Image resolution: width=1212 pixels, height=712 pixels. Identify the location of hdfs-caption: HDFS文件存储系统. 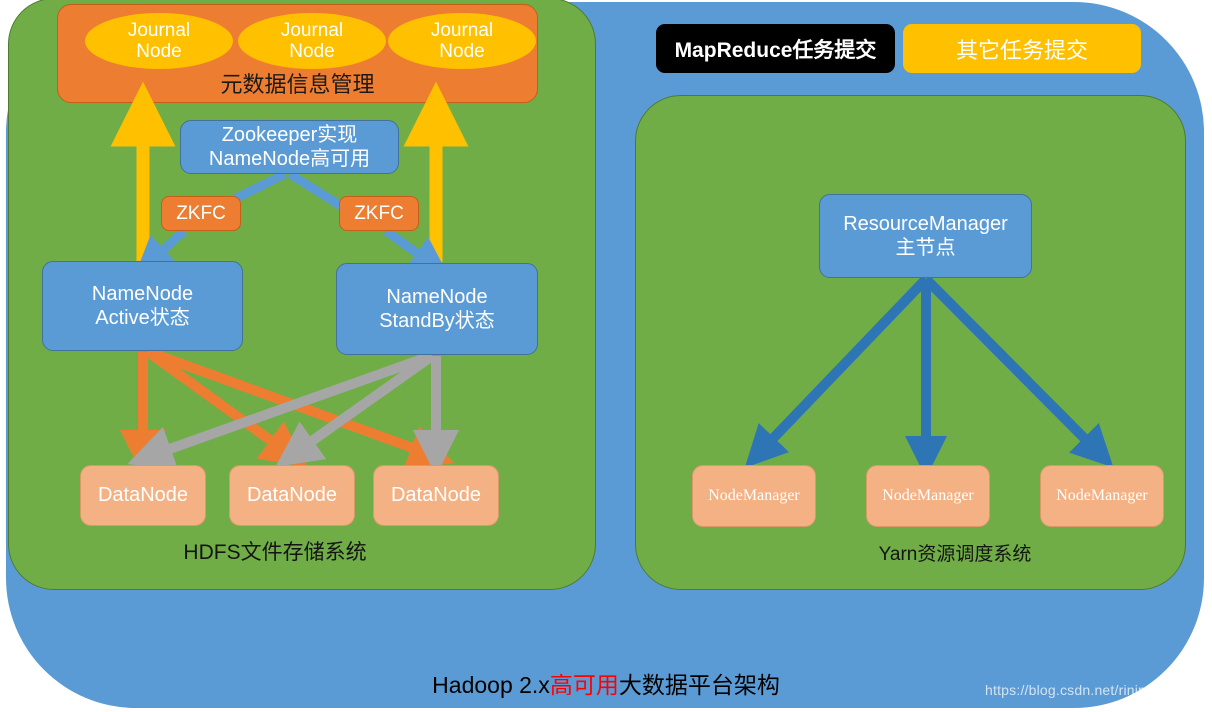
(275, 552).